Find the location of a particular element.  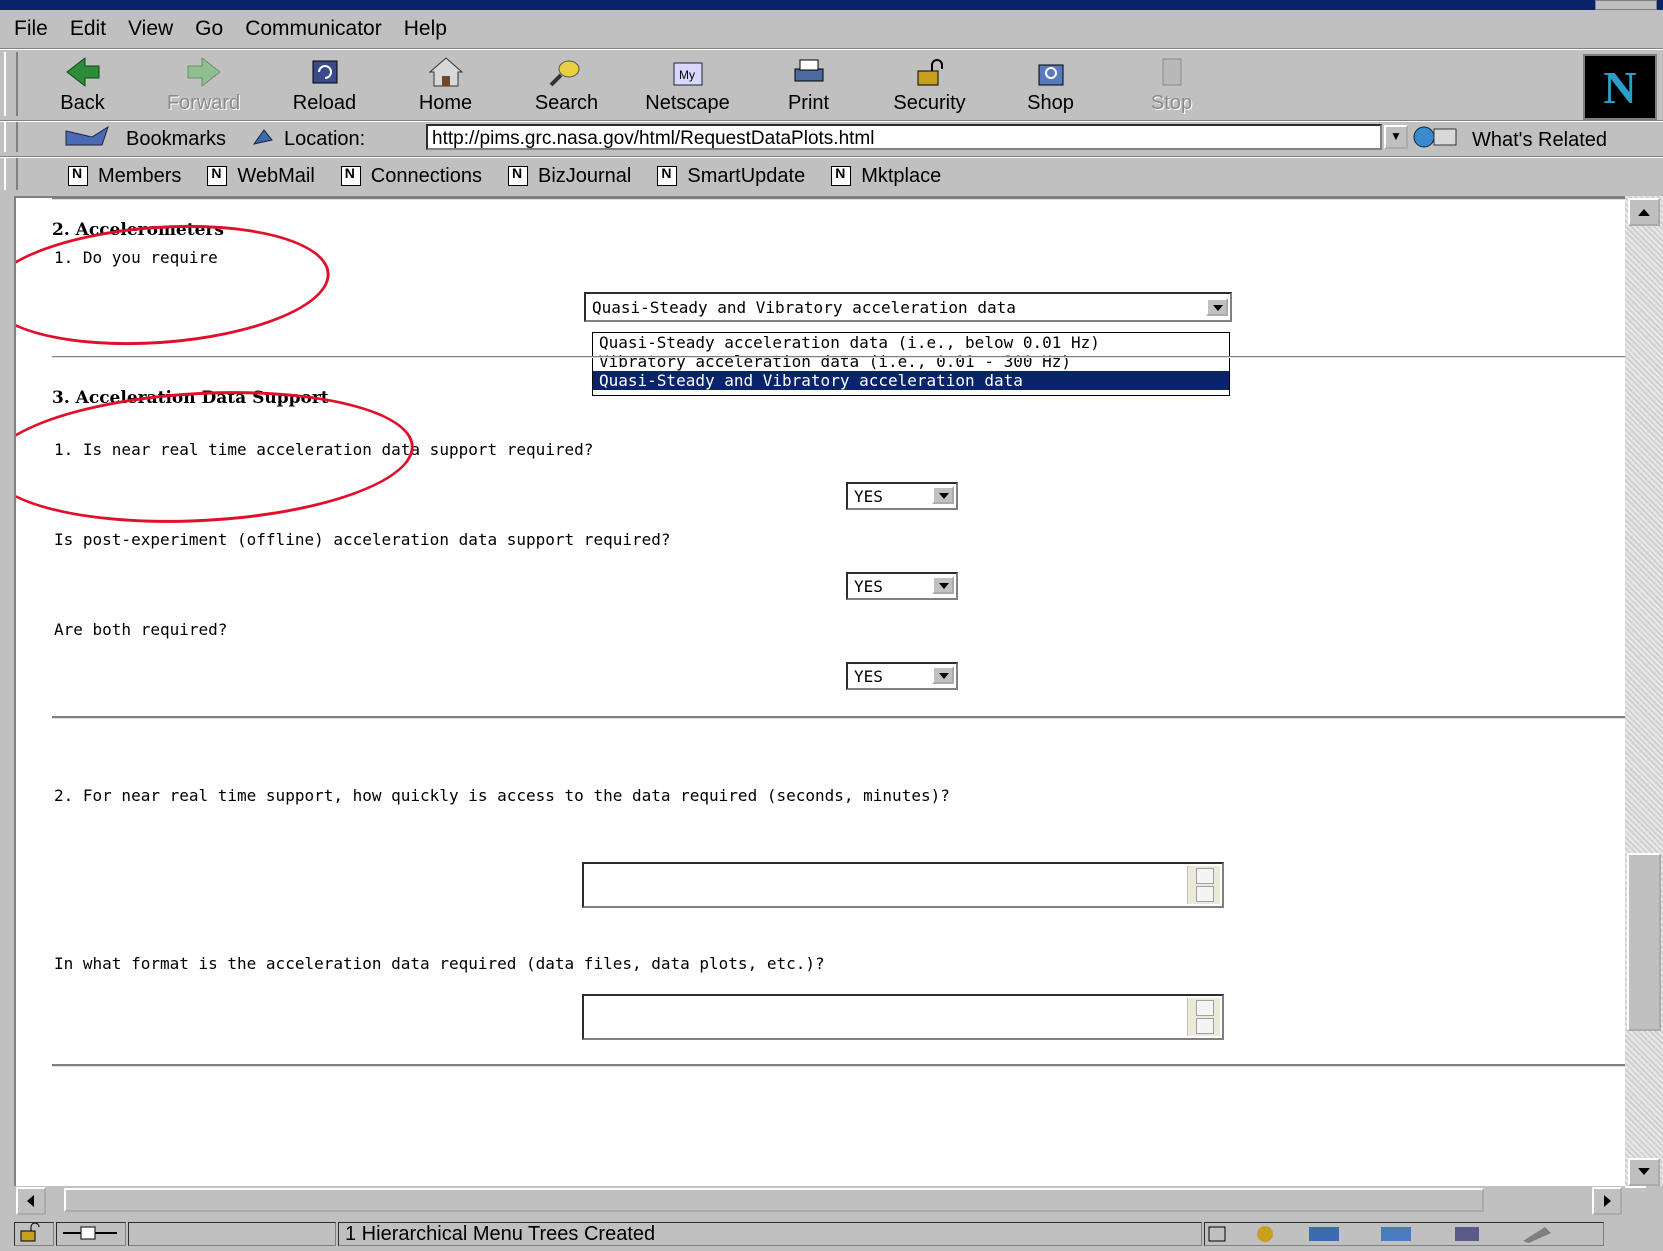

progress-bar is located at coordinates (232, 1234).